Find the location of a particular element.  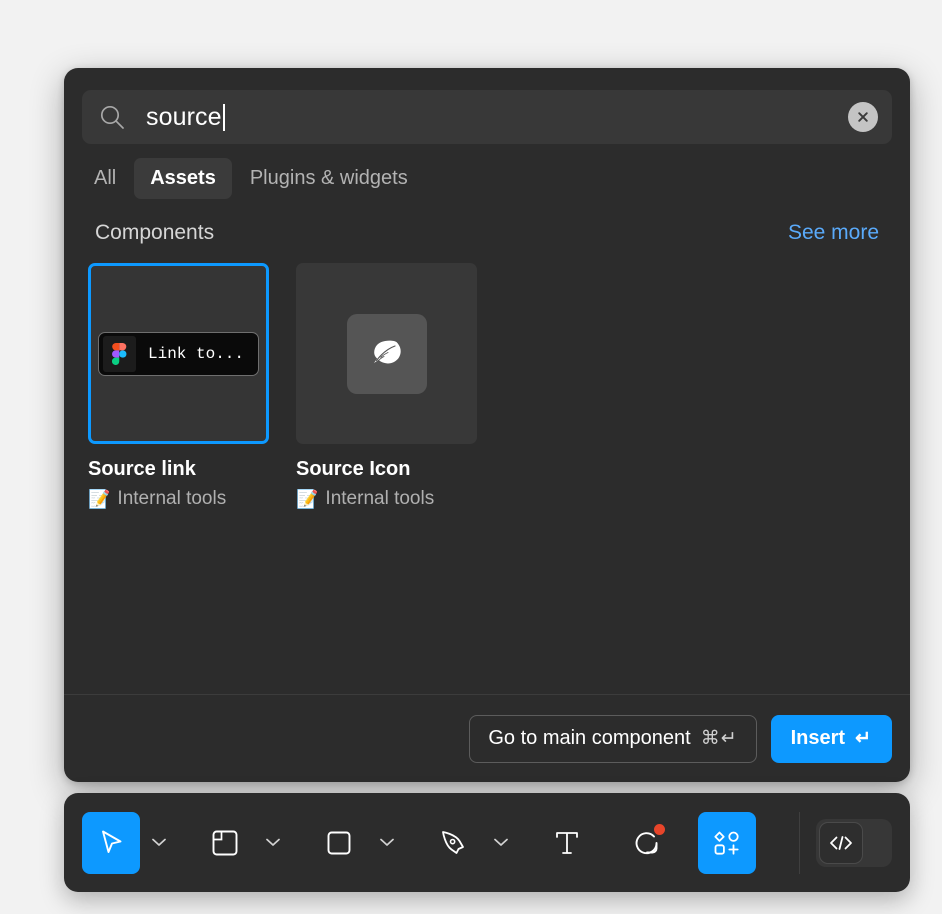

asset-title: Source Icon is located at coordinates (353, 469).